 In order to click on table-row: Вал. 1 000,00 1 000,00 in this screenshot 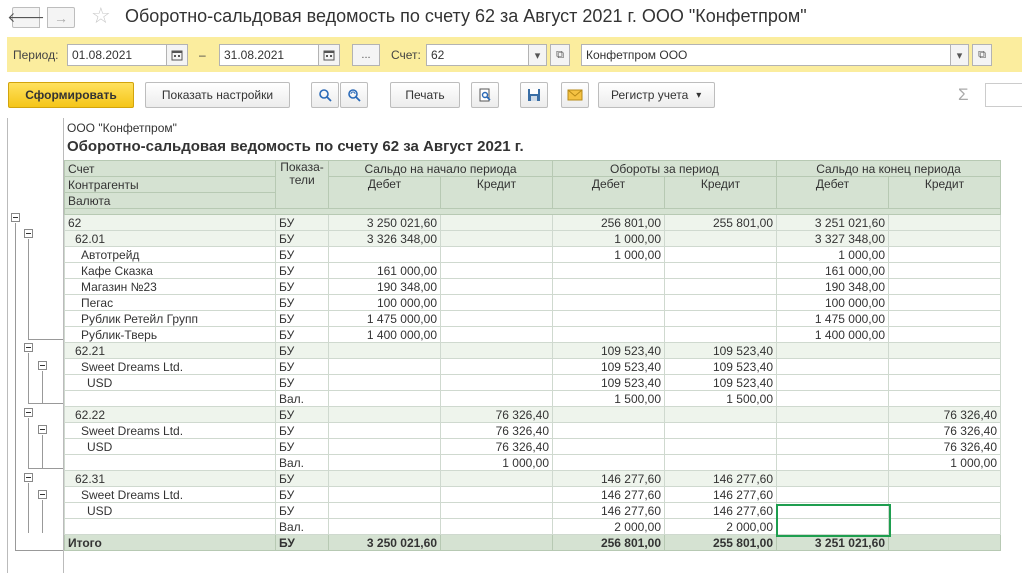, I will do `click(532, 462)`.